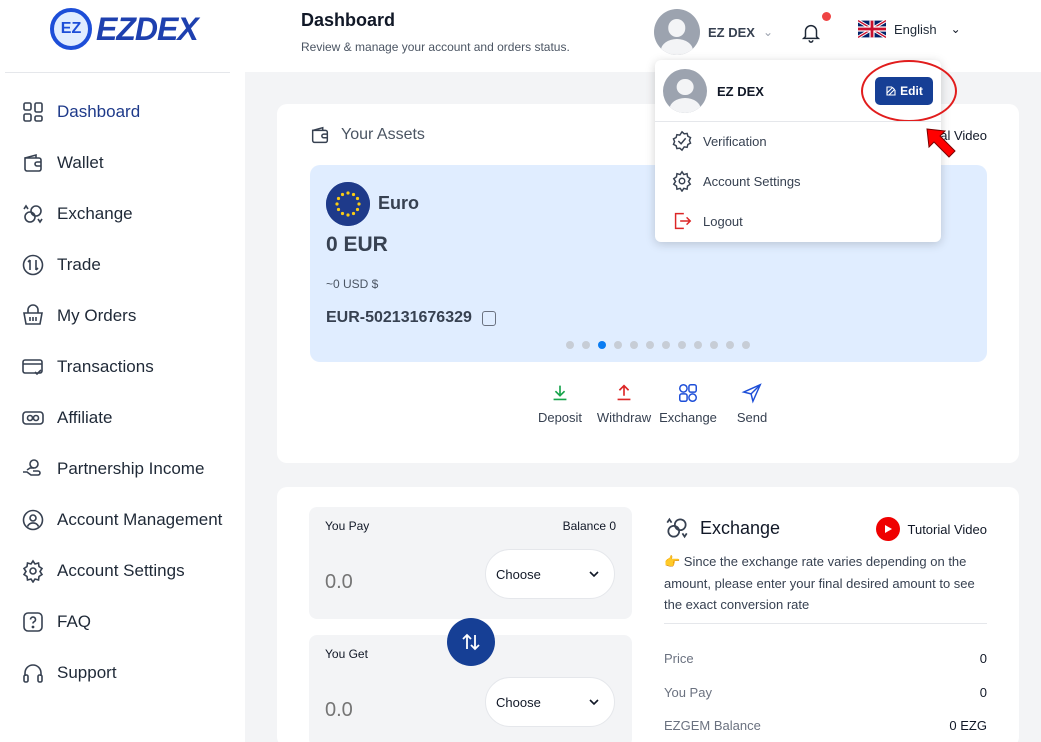 This screenshot has width=1041, height=742. What do you see at coordinates (352, 284) in the screenshot?
I see `balance-usd: ~0 USD $` at bounding box center [352, 284].